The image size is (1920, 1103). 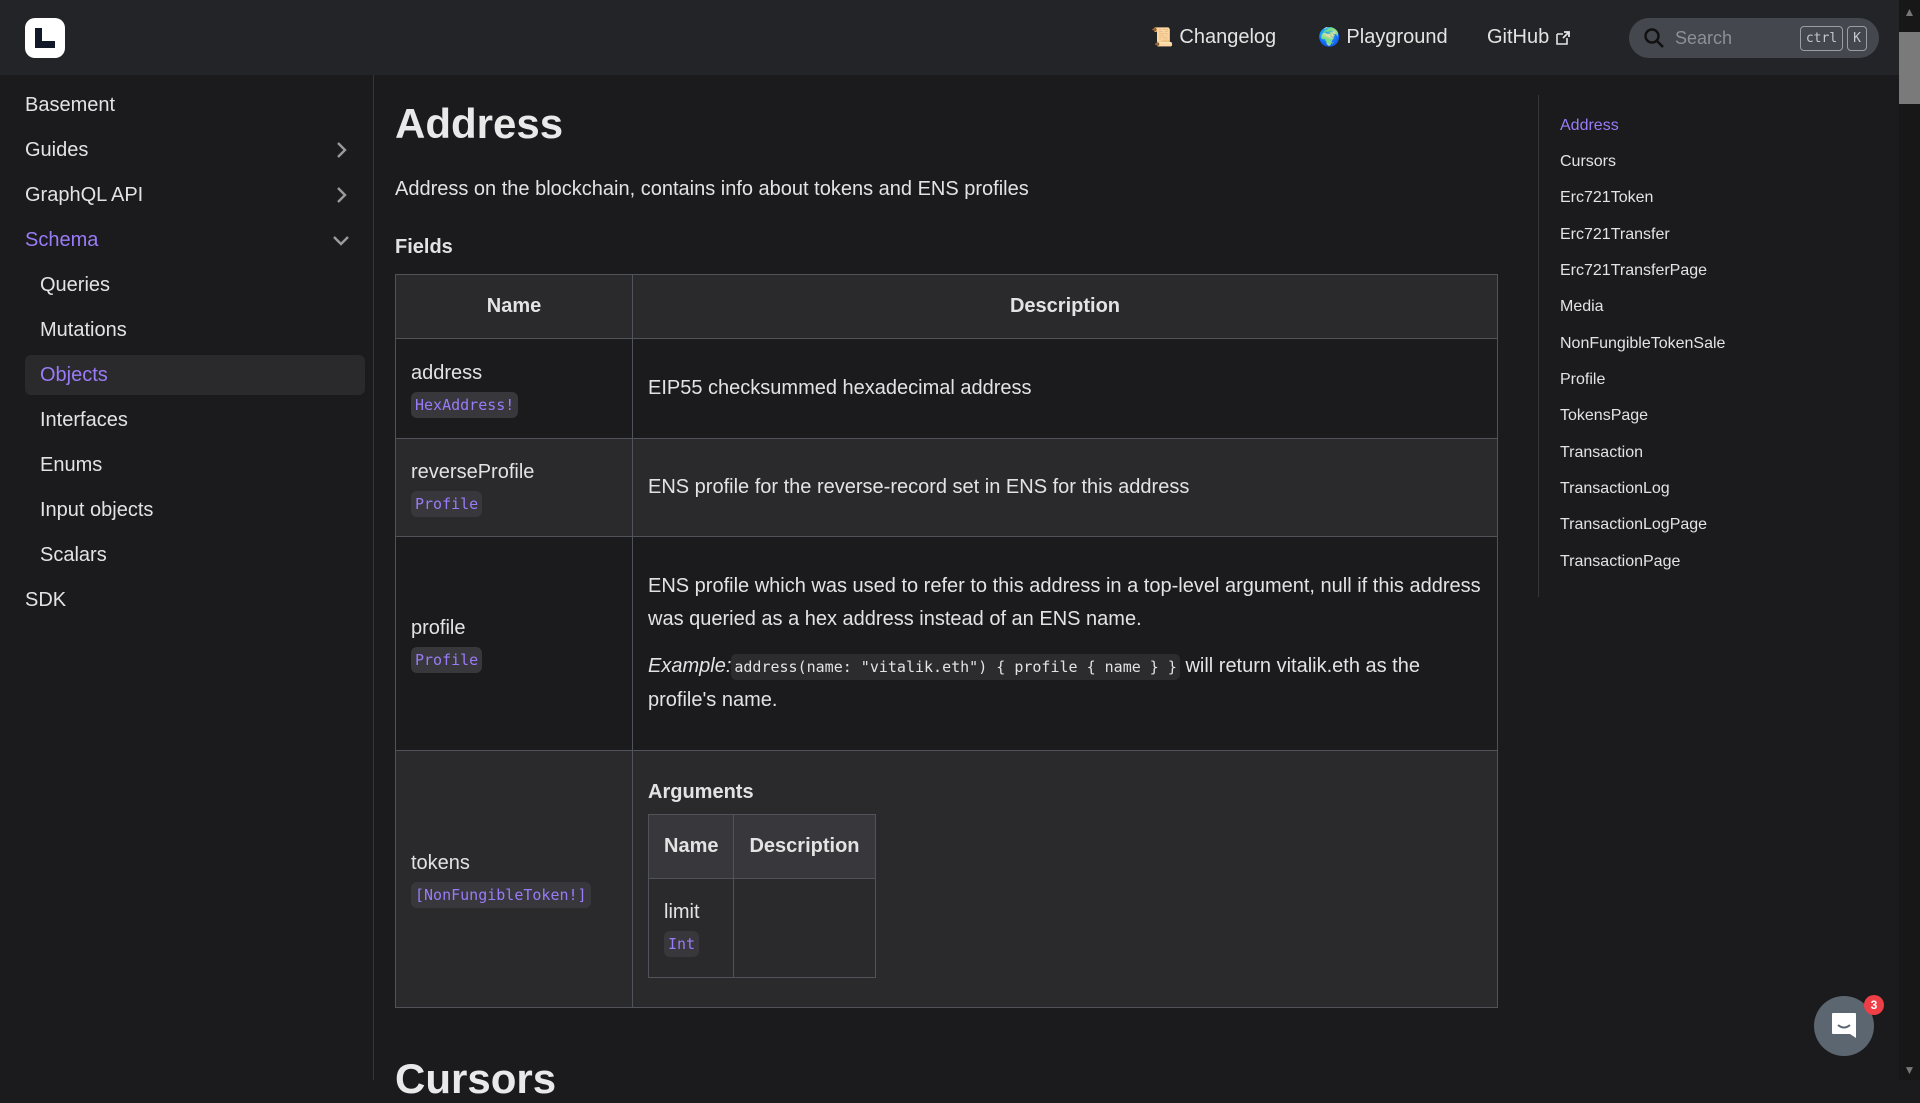 I want to click on sidebar-item-sdk: SDK, so click(x=195, y=600).